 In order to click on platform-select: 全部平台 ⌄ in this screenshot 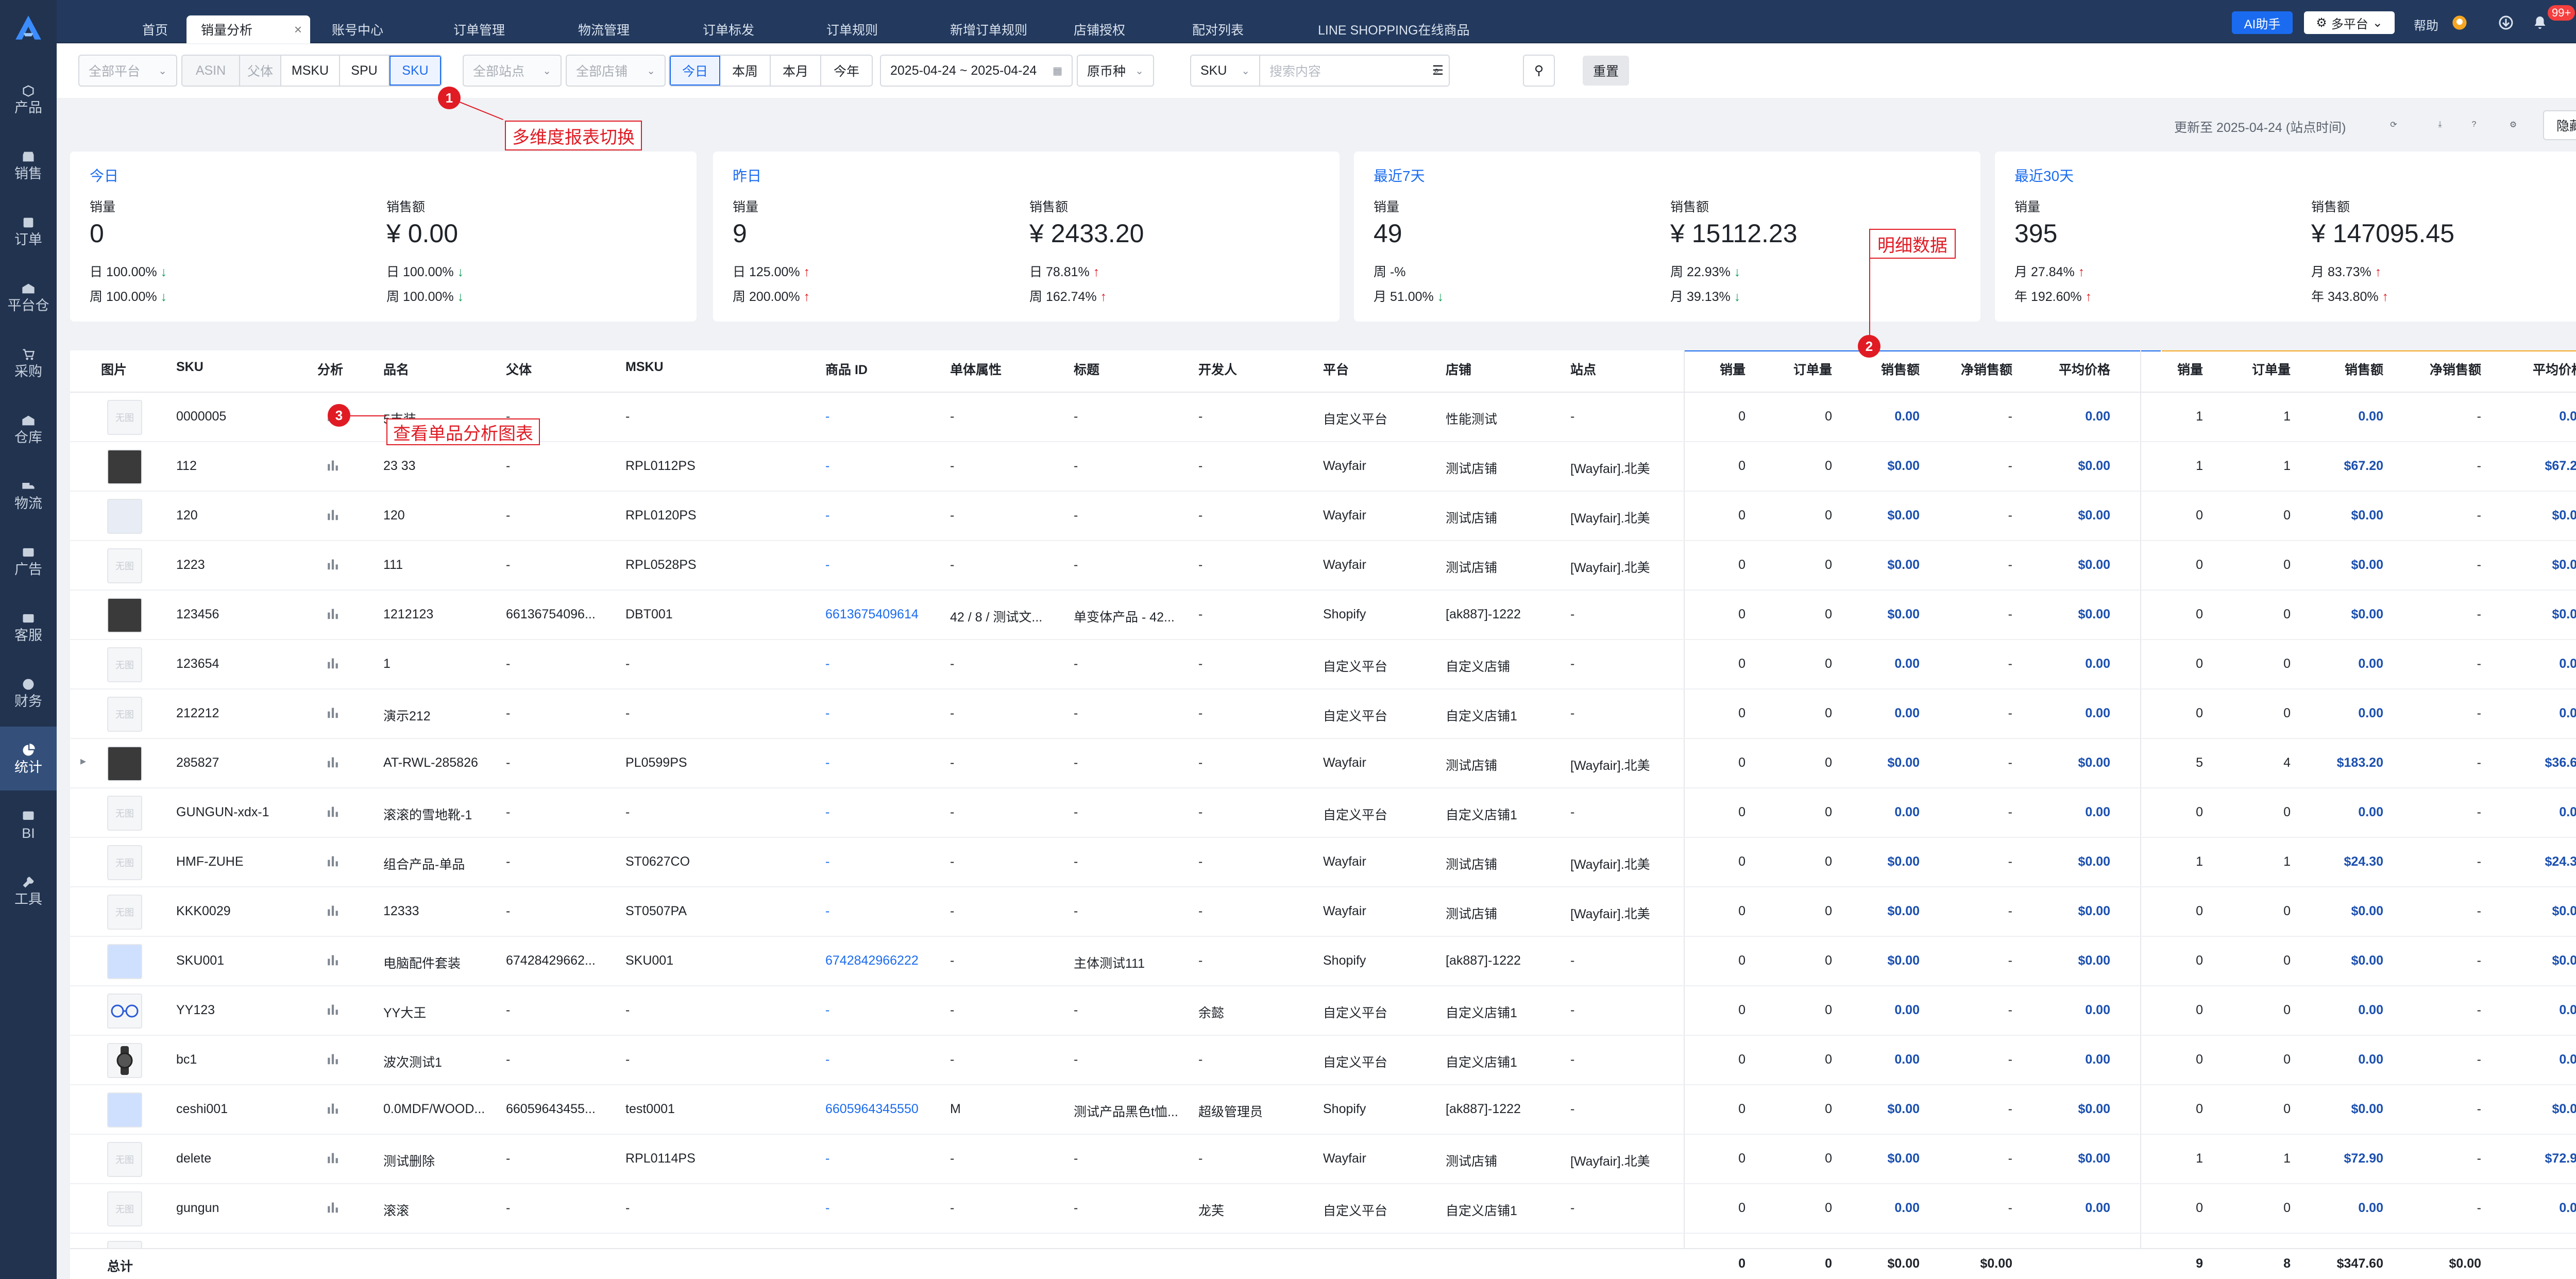, I will do `click(127, 71)`.